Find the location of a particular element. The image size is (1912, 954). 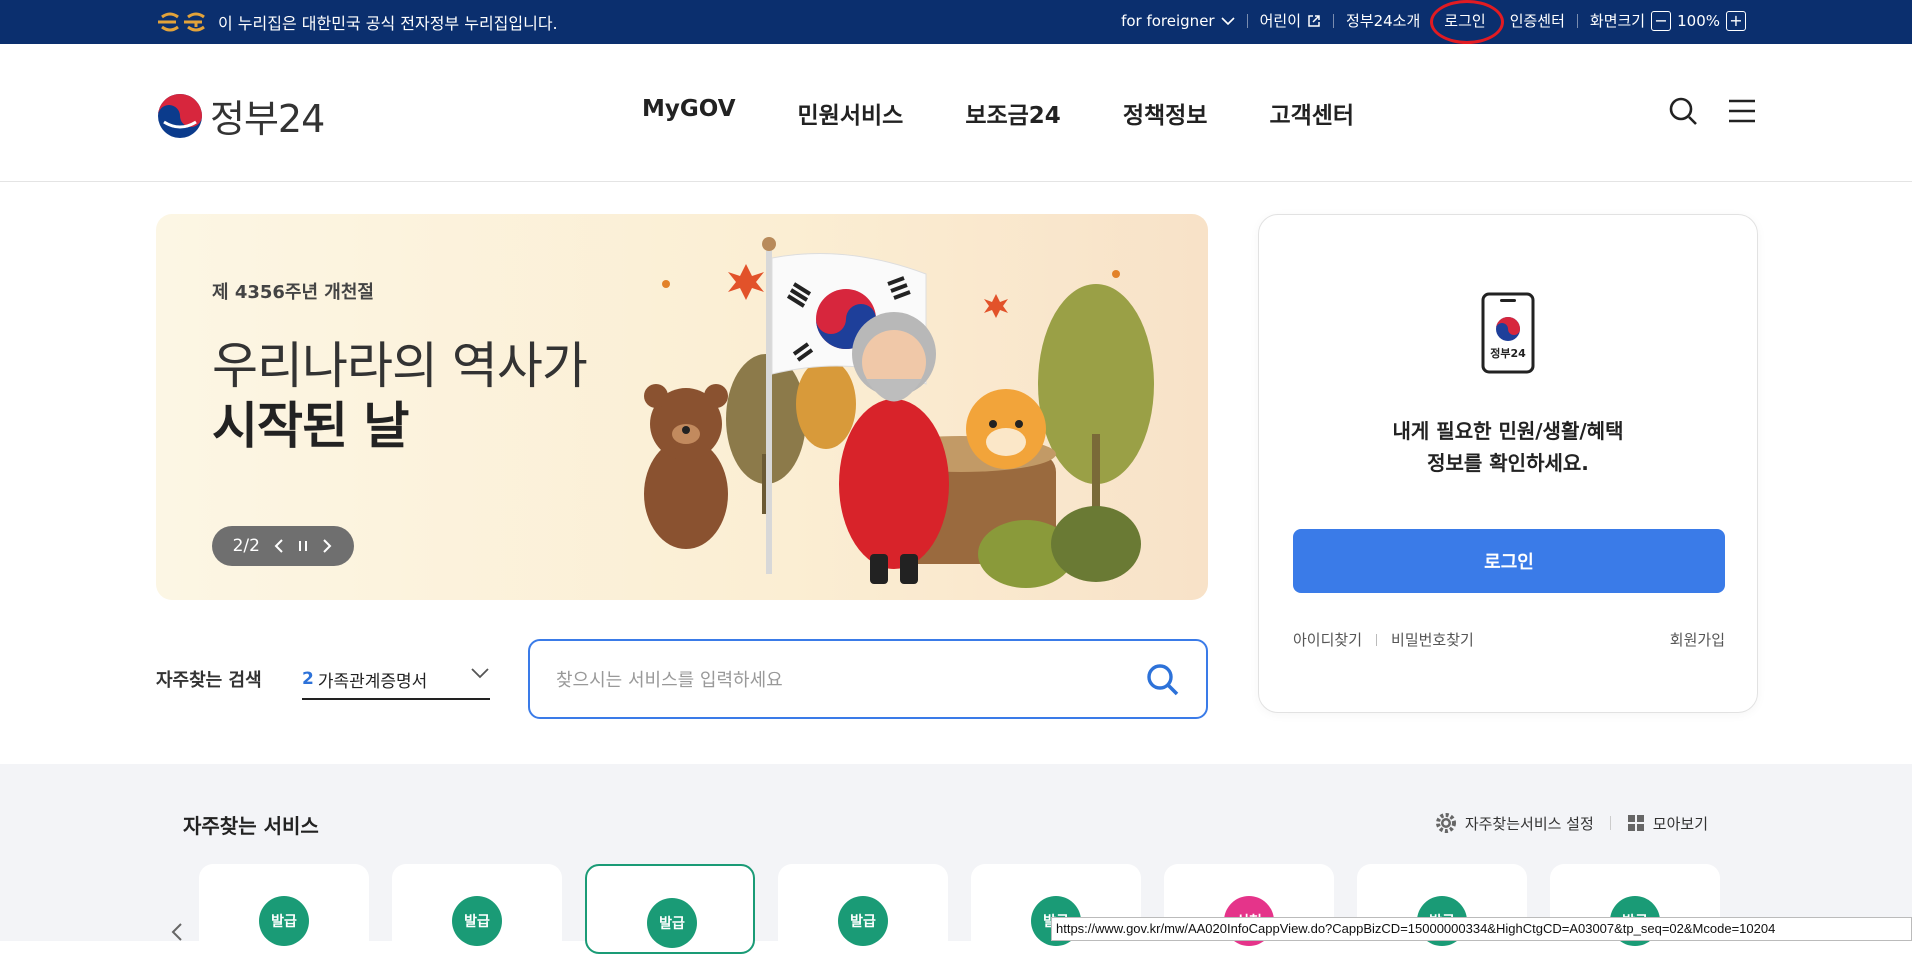

frequent-search-dropdown: 2 가족관계증명서 is located at coordinates (396, 680).